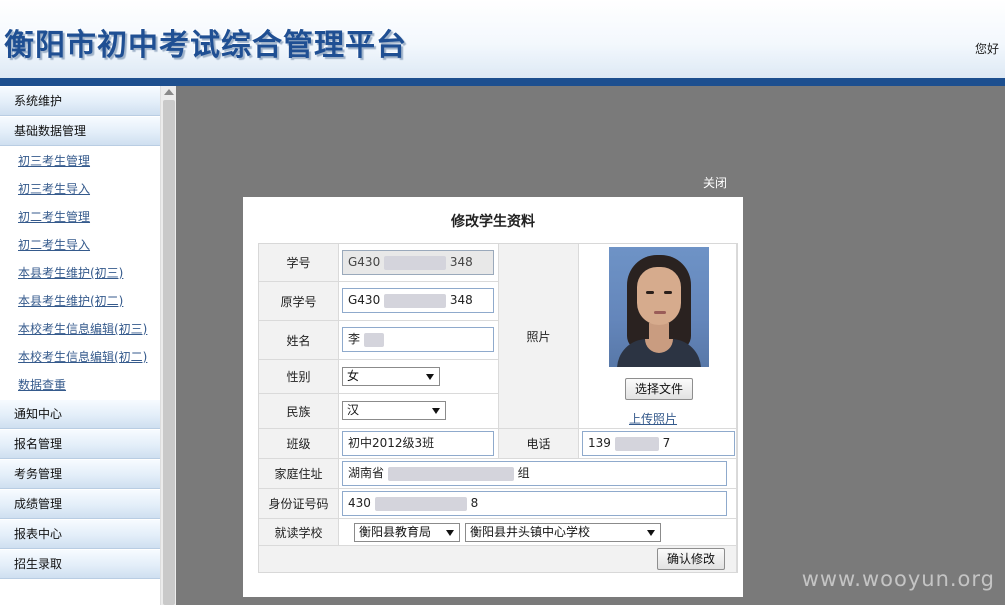 This screenshot has height=605, width=1005. Describe the element at coordinates (563, 532) in the screenshot. I see `school-select: 衡阳县井头镇中心学校` at that location.